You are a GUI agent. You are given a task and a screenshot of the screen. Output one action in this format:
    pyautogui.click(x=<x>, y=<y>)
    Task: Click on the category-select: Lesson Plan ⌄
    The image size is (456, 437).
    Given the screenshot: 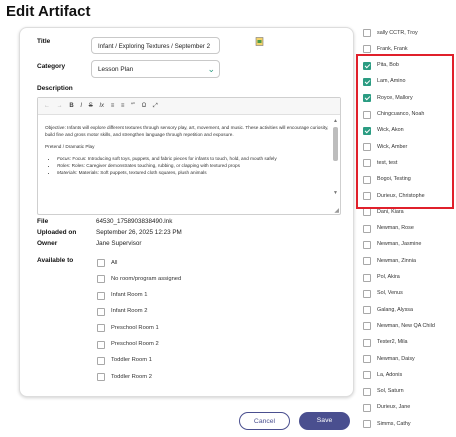 What is the action you would take?
    pyautogui.click(x=155, y=69)
    